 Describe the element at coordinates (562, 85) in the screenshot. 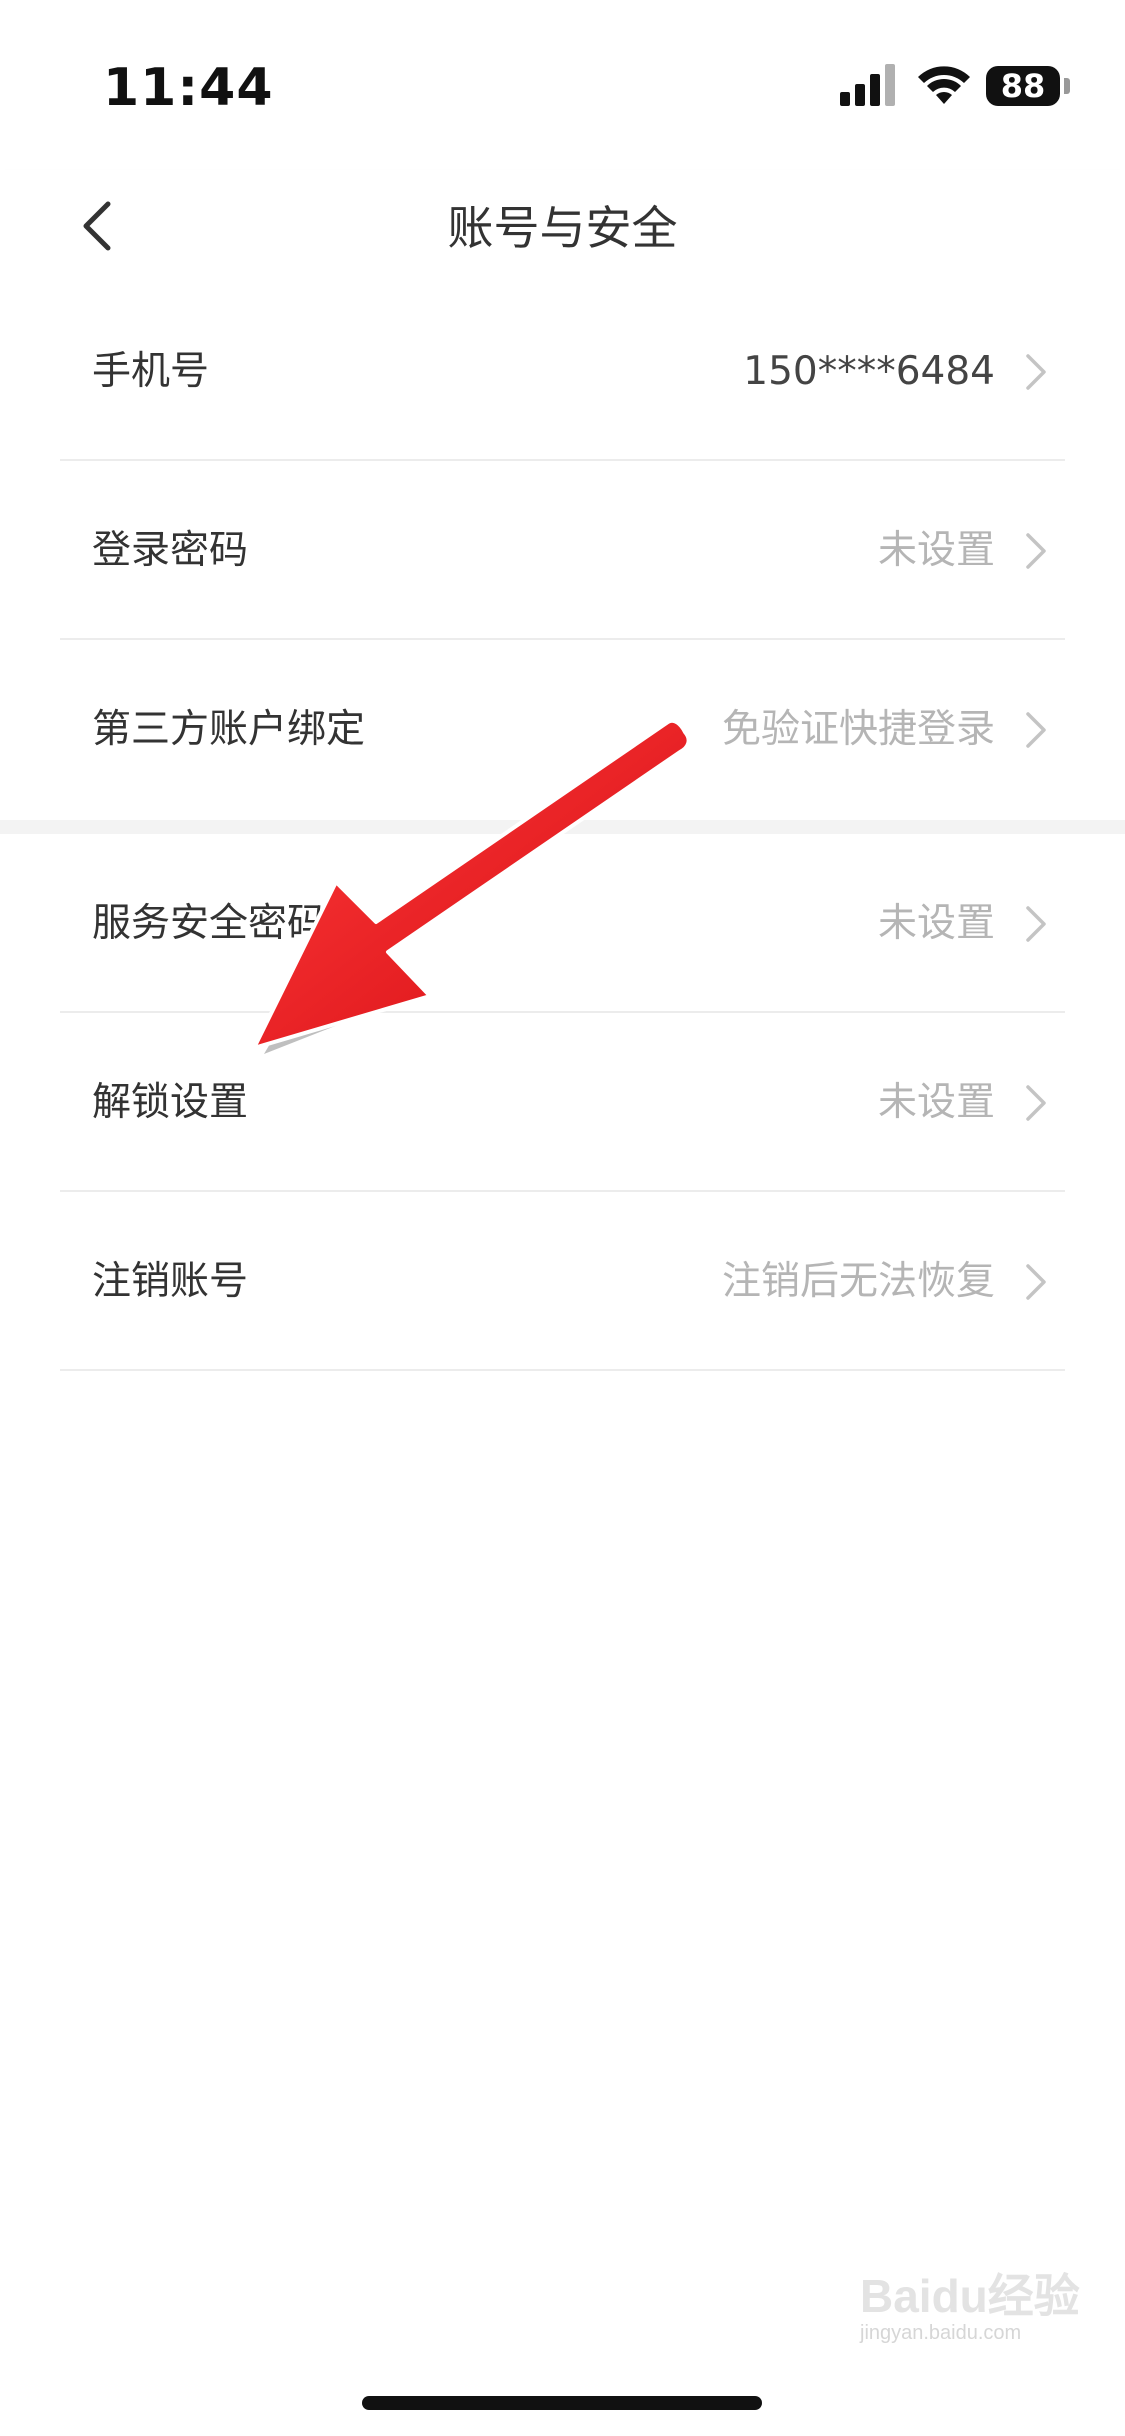

I see `status-bar: 11:44 88` at that location.